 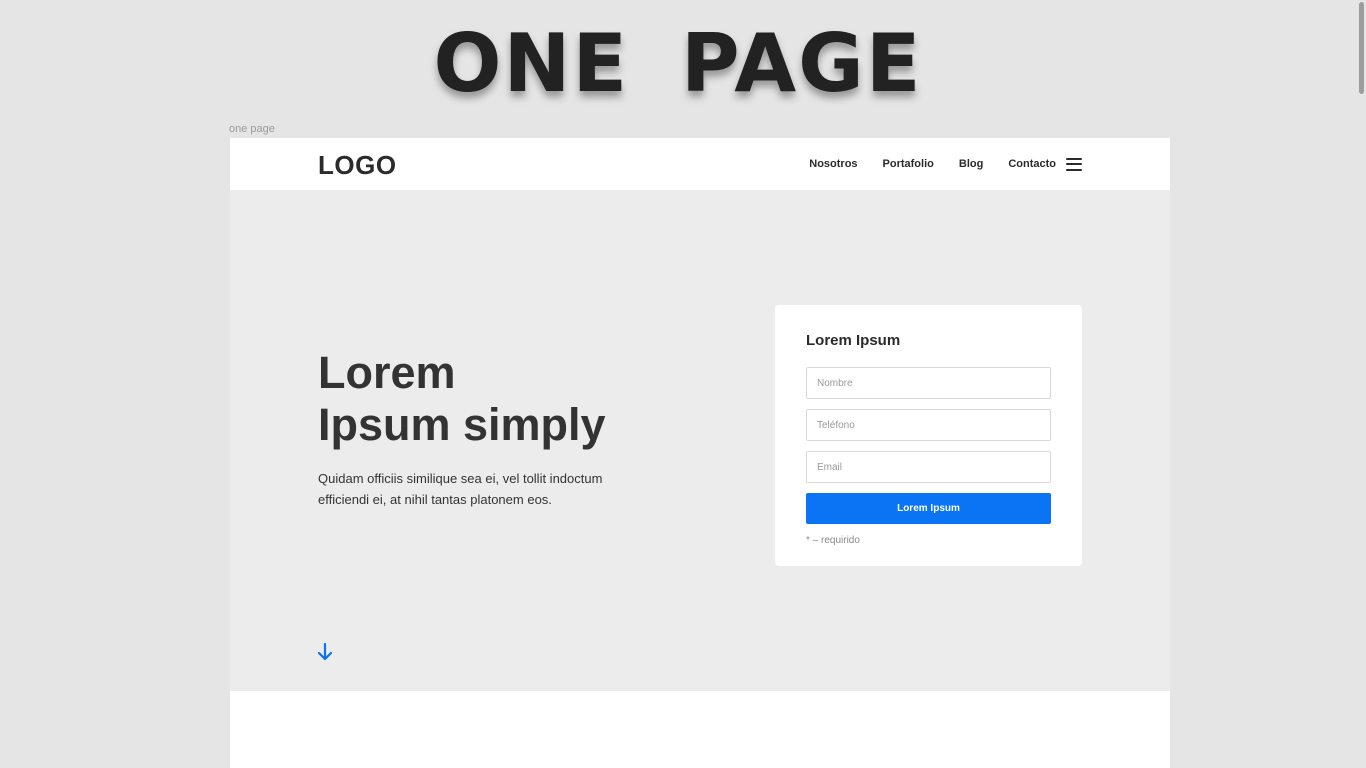 I want to click on contact-form-card: Lorem Ipsum Lorem Ipsum * – requirido, so click(x=928, y=435).